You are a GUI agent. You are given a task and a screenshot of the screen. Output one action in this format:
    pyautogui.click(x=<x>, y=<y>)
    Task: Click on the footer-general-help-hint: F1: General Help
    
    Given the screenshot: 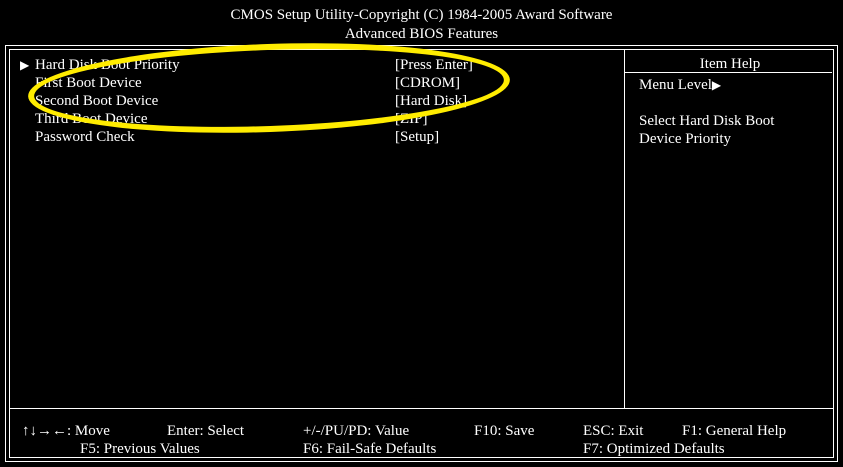 What is the action you would take?
    pyautogui.click(x=734, y=431)
    